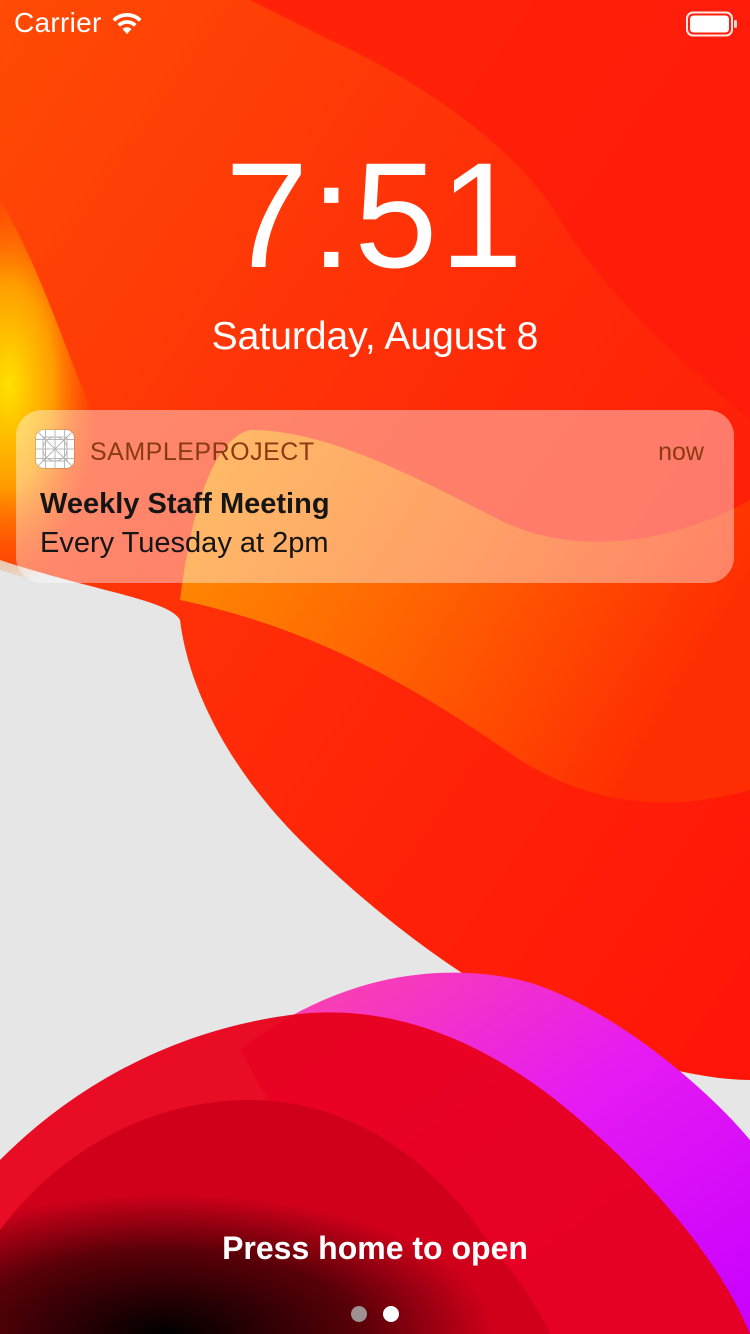  I want to click on wifi-icon, so click(127, 23).